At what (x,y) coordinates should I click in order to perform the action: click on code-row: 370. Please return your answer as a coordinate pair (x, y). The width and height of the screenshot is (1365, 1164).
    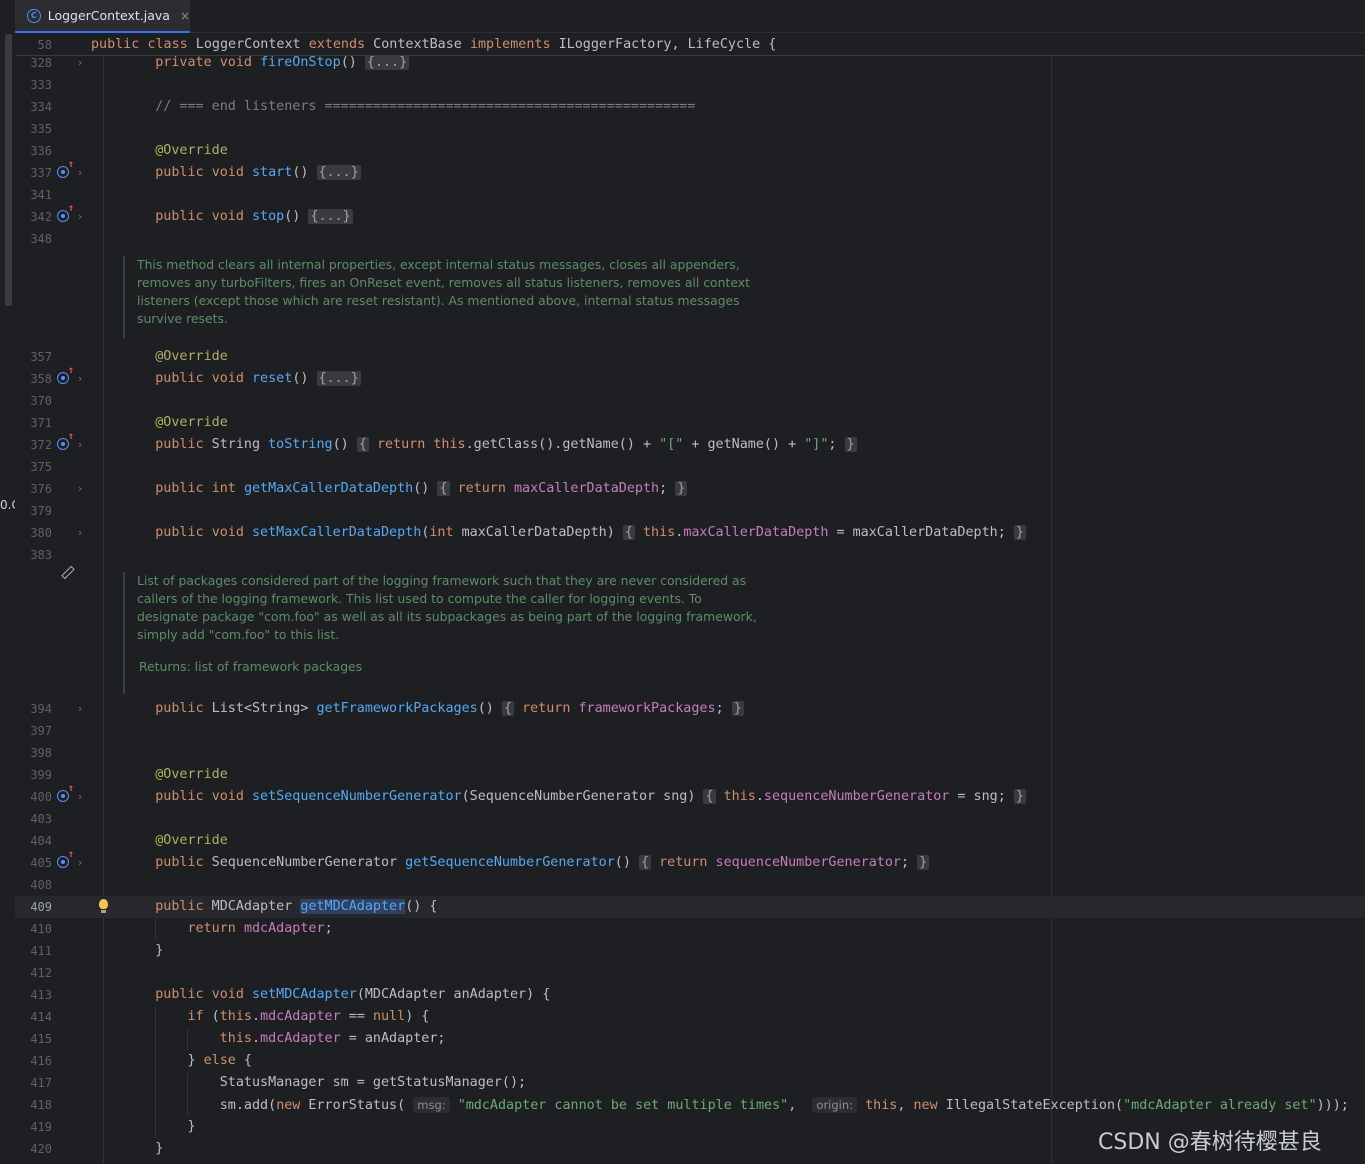
    Looking at the image, I should click on (690, 401).